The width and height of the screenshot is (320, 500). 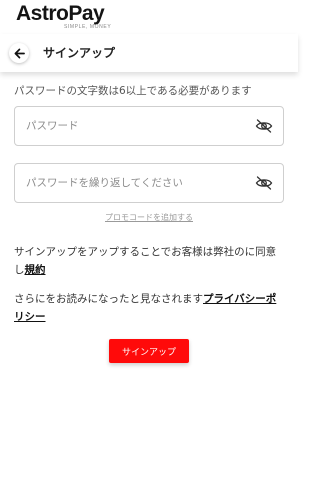 What do you see at coordinates (149, 53) in the screenshot?
I see `header: サインアップ` at bounding box center [149, 53].